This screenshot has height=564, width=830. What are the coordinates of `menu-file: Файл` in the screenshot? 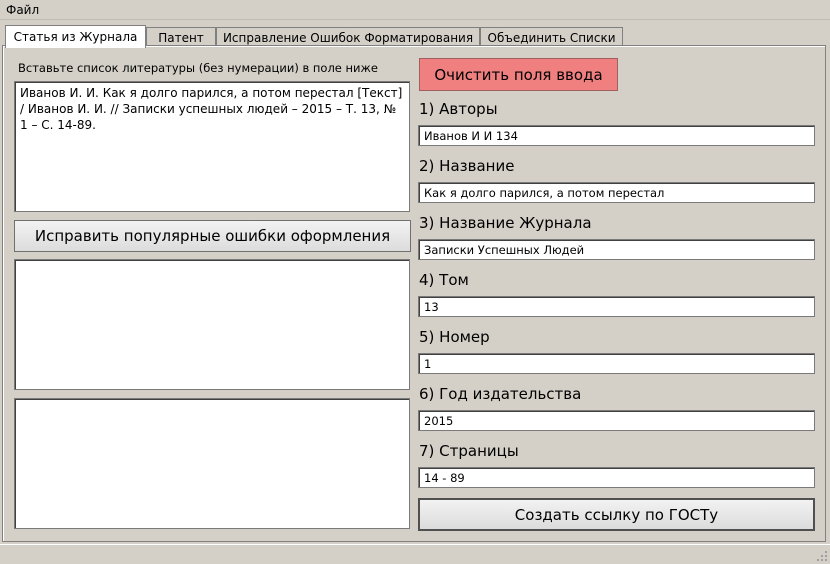 It's located at (22, 10).